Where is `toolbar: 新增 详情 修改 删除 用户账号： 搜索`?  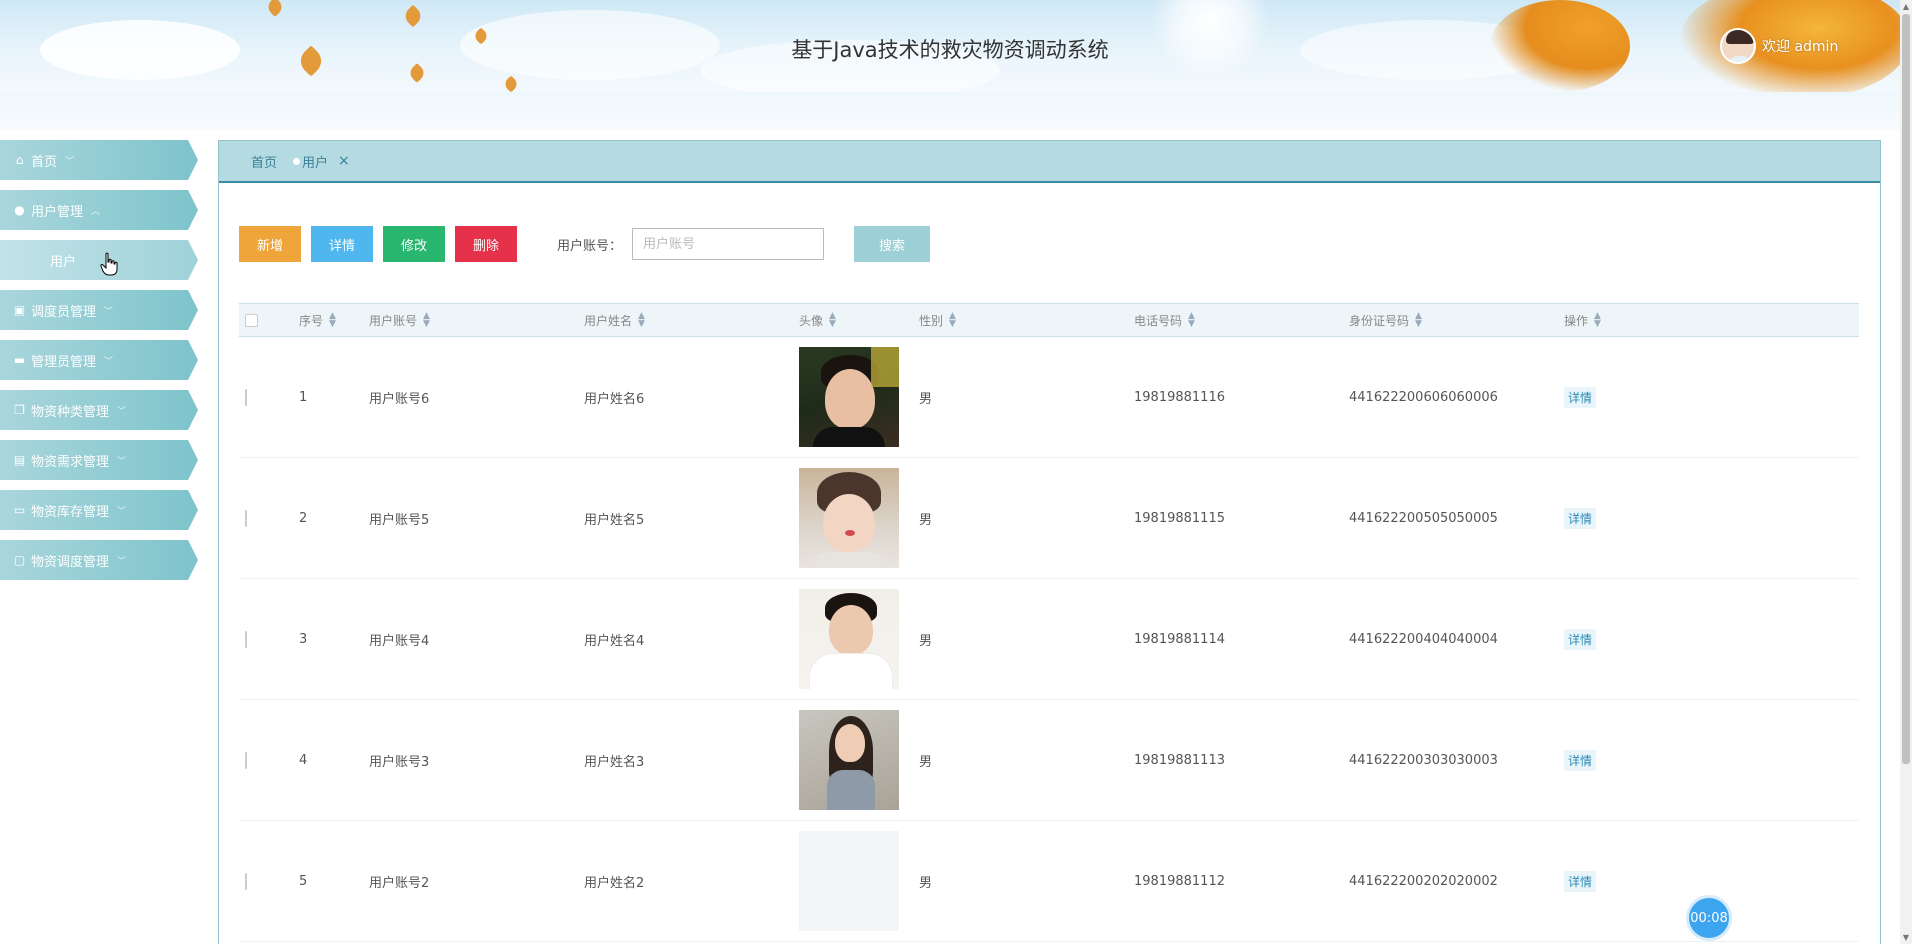 toolbar: 新增 详情 修改 删除 用户账号： 搜索 is located at coordinates (589, 244).